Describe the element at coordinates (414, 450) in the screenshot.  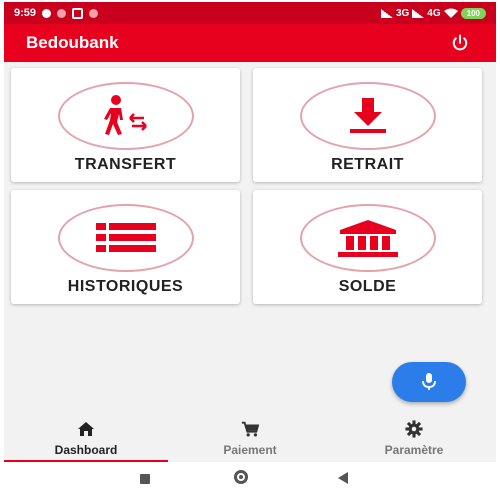
I see `nav-label-parametre: Paramètre` at that location.